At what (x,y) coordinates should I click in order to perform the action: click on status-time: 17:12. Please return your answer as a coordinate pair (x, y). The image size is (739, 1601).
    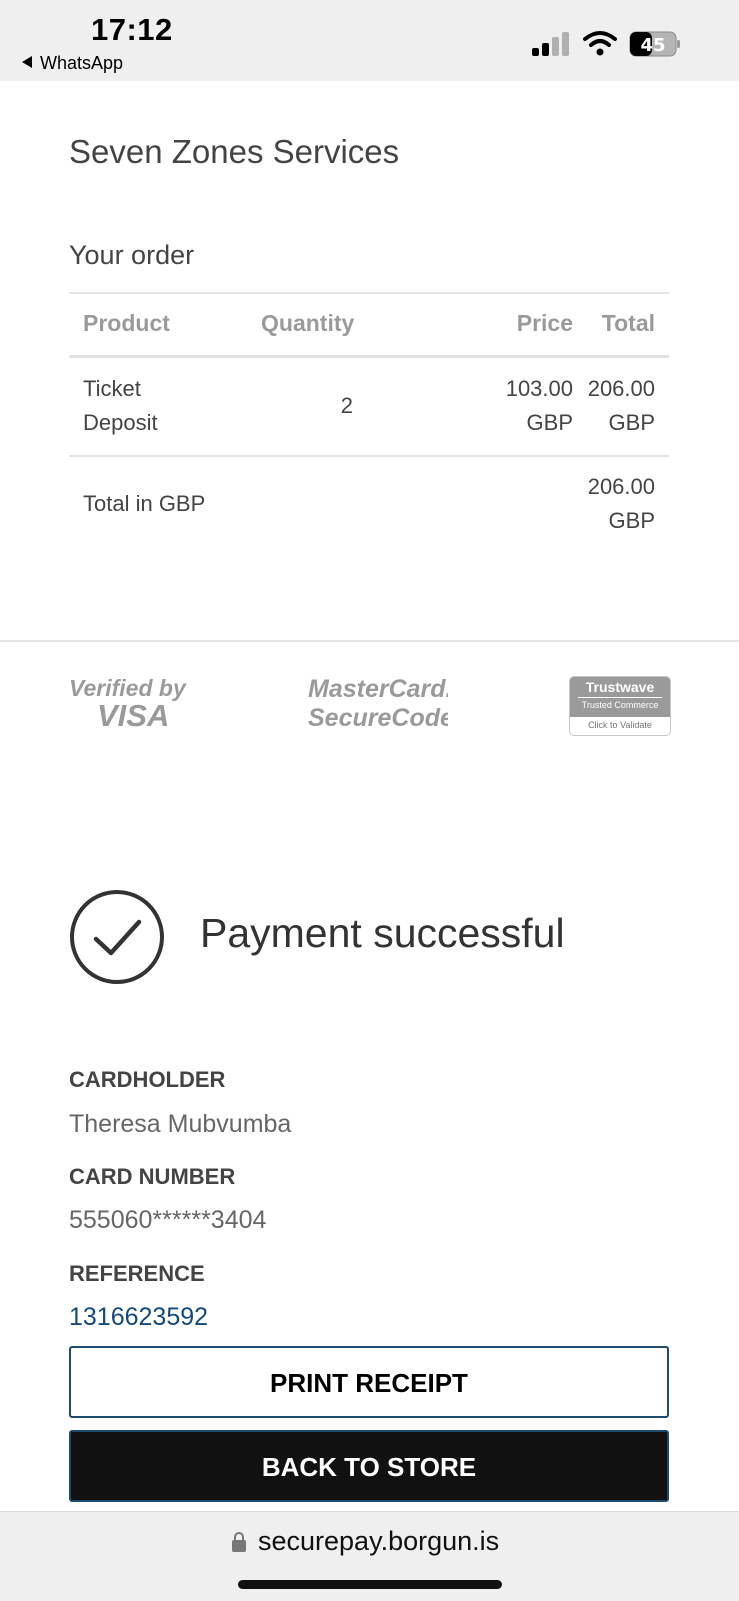
    Looking at the image, I should click on (132, 29).